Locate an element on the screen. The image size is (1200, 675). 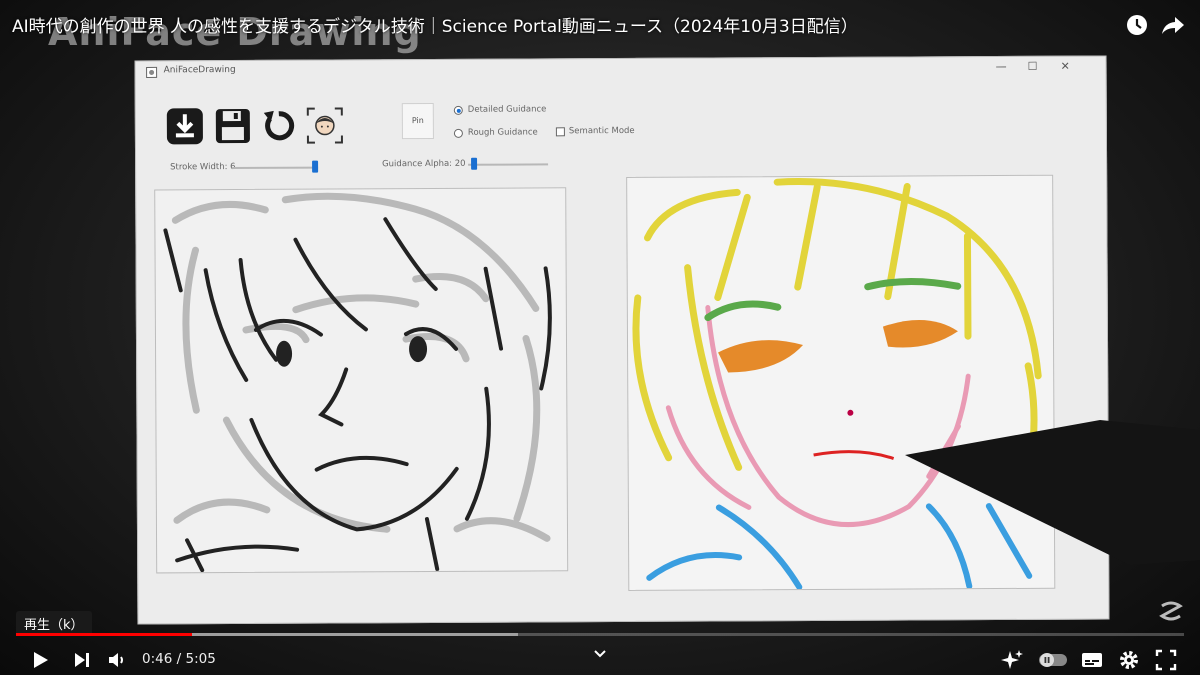
settings-icon is located at coordinates (1129, 660).